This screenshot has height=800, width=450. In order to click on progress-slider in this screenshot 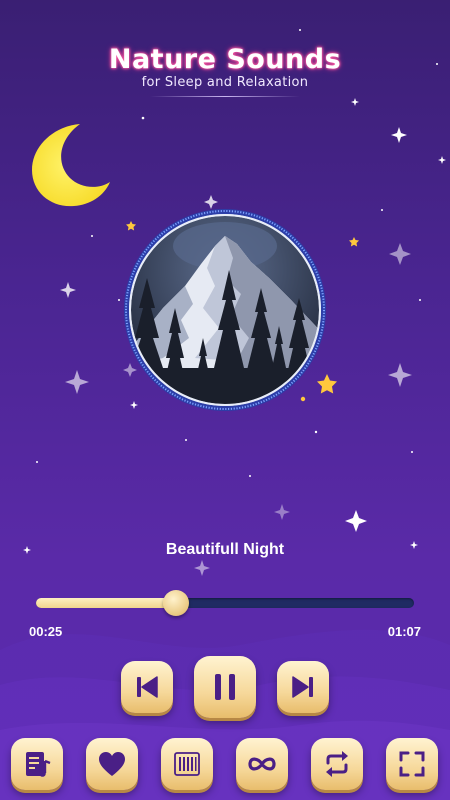, I will do `click(225, 603)`.